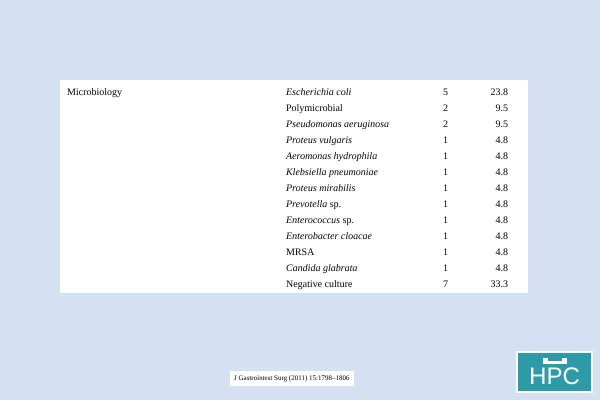 The image size is (600, 400). I want to click on organism-cell-text: MRSA, so click(301, 253).